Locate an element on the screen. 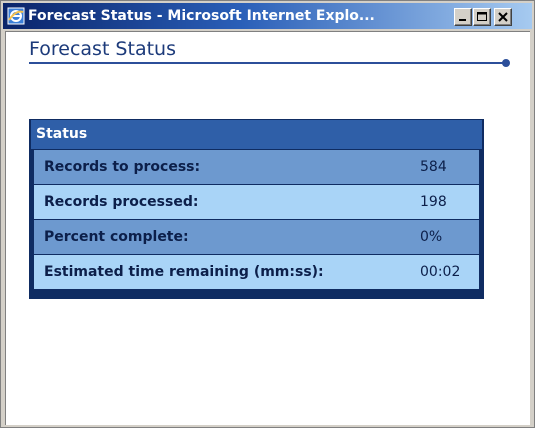 This screenshot has height=430, width=537. status-row-estimated-time: Estimated time remaining (mm:ss): 00:02 is located at coordinates (256, 272).